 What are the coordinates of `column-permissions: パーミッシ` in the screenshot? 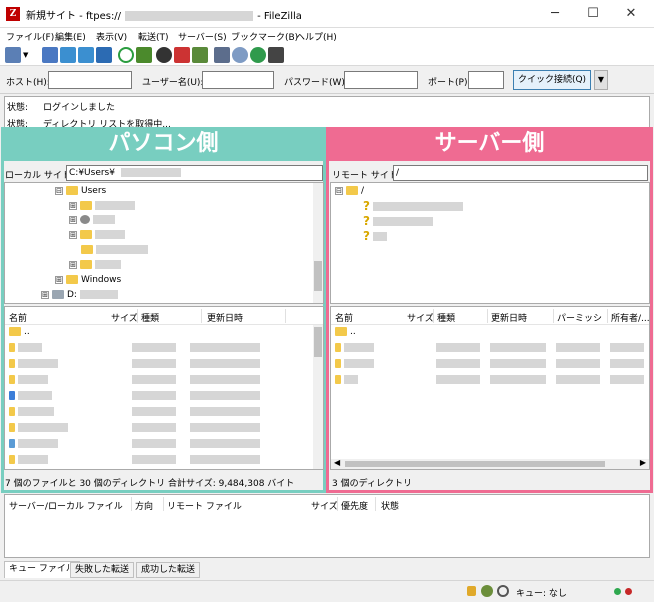 It's located at (579, 317).